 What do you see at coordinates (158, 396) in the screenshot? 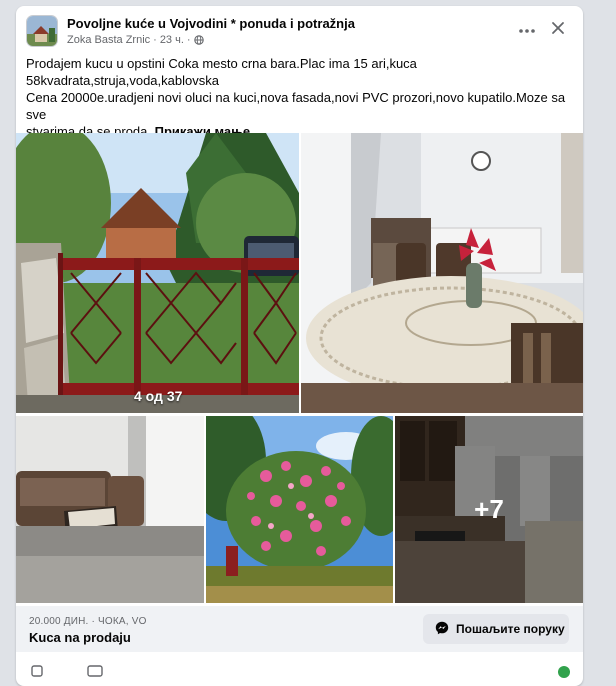
I see `photo-counter: 4 од 37` at bounding box center [158, 396].